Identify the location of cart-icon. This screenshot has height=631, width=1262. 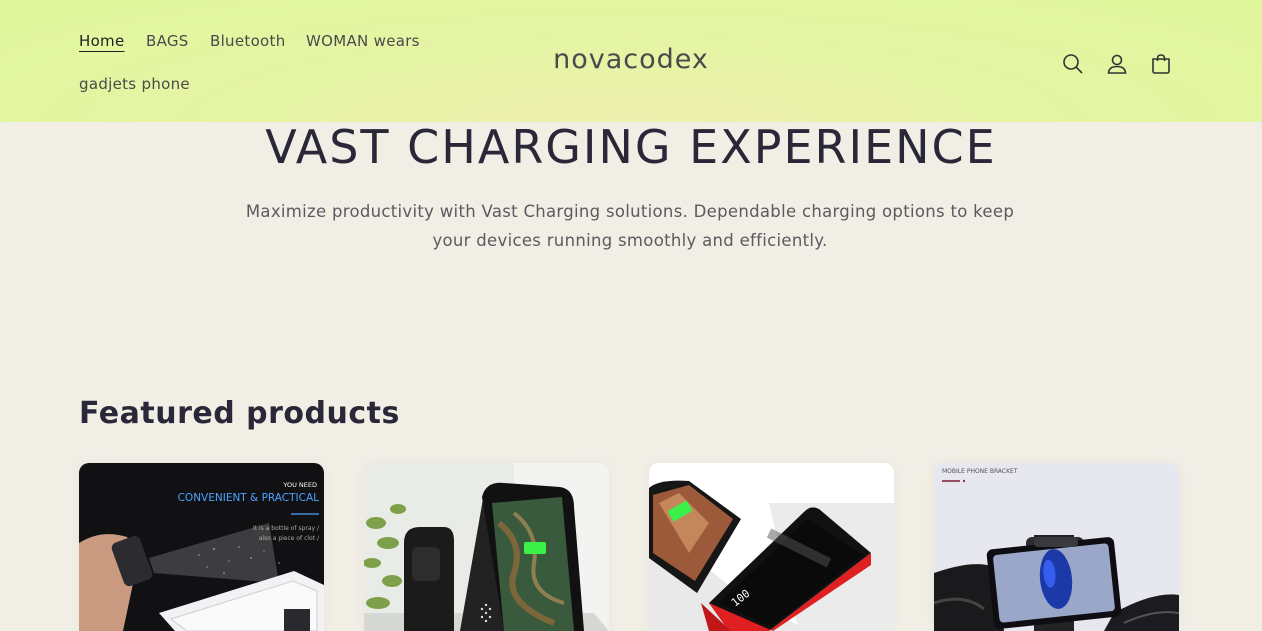
(1161, 64).